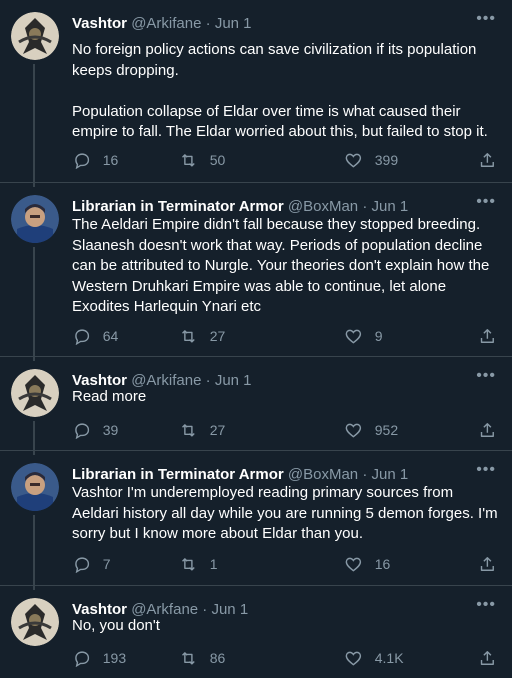  What do you see at coordinates (95, 336) in the screenshot?
I see `reply-button: 64` at bounding box center [95, 336].